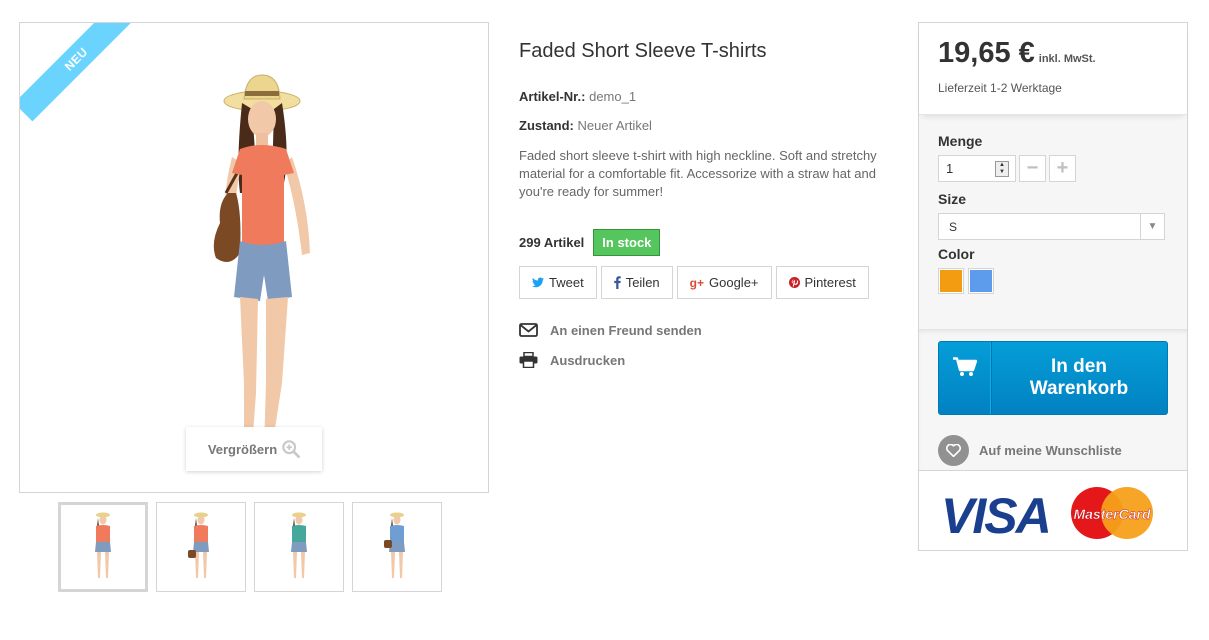  I want to click on tax-label: inkl. MwSt., so click(1067, 59).